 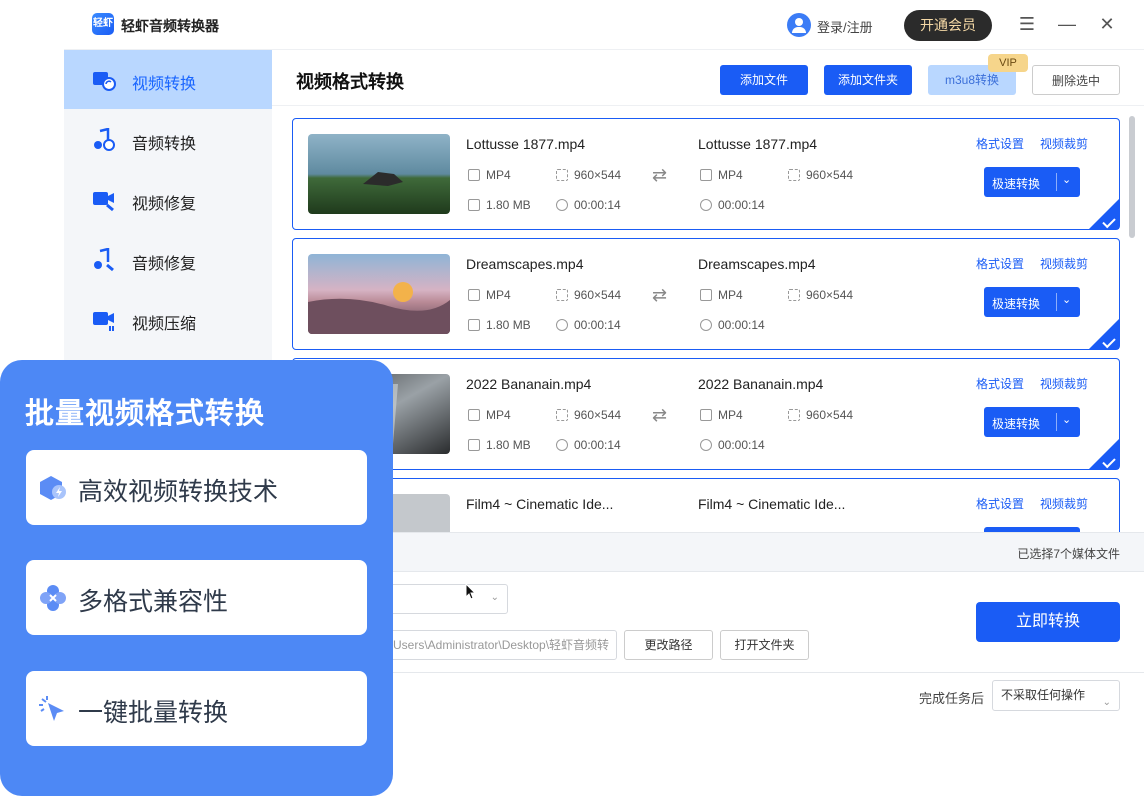 I want to click on user-avatar-icon, so click(x=799, y=25).